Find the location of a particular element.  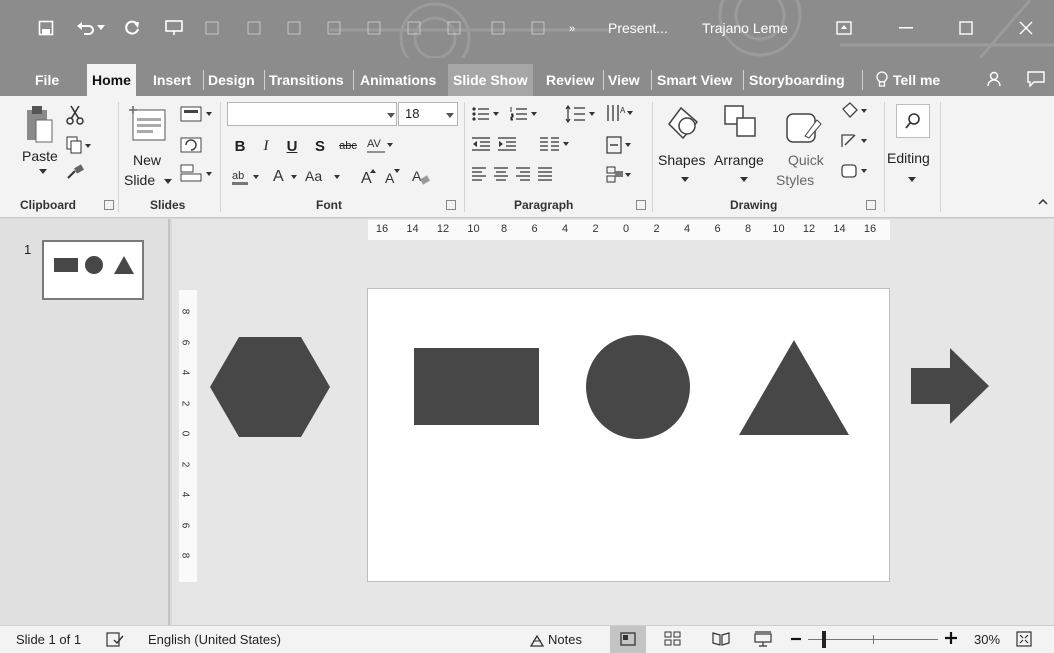

tab-smart-view: Smart View is located at coordinates (694, 80).